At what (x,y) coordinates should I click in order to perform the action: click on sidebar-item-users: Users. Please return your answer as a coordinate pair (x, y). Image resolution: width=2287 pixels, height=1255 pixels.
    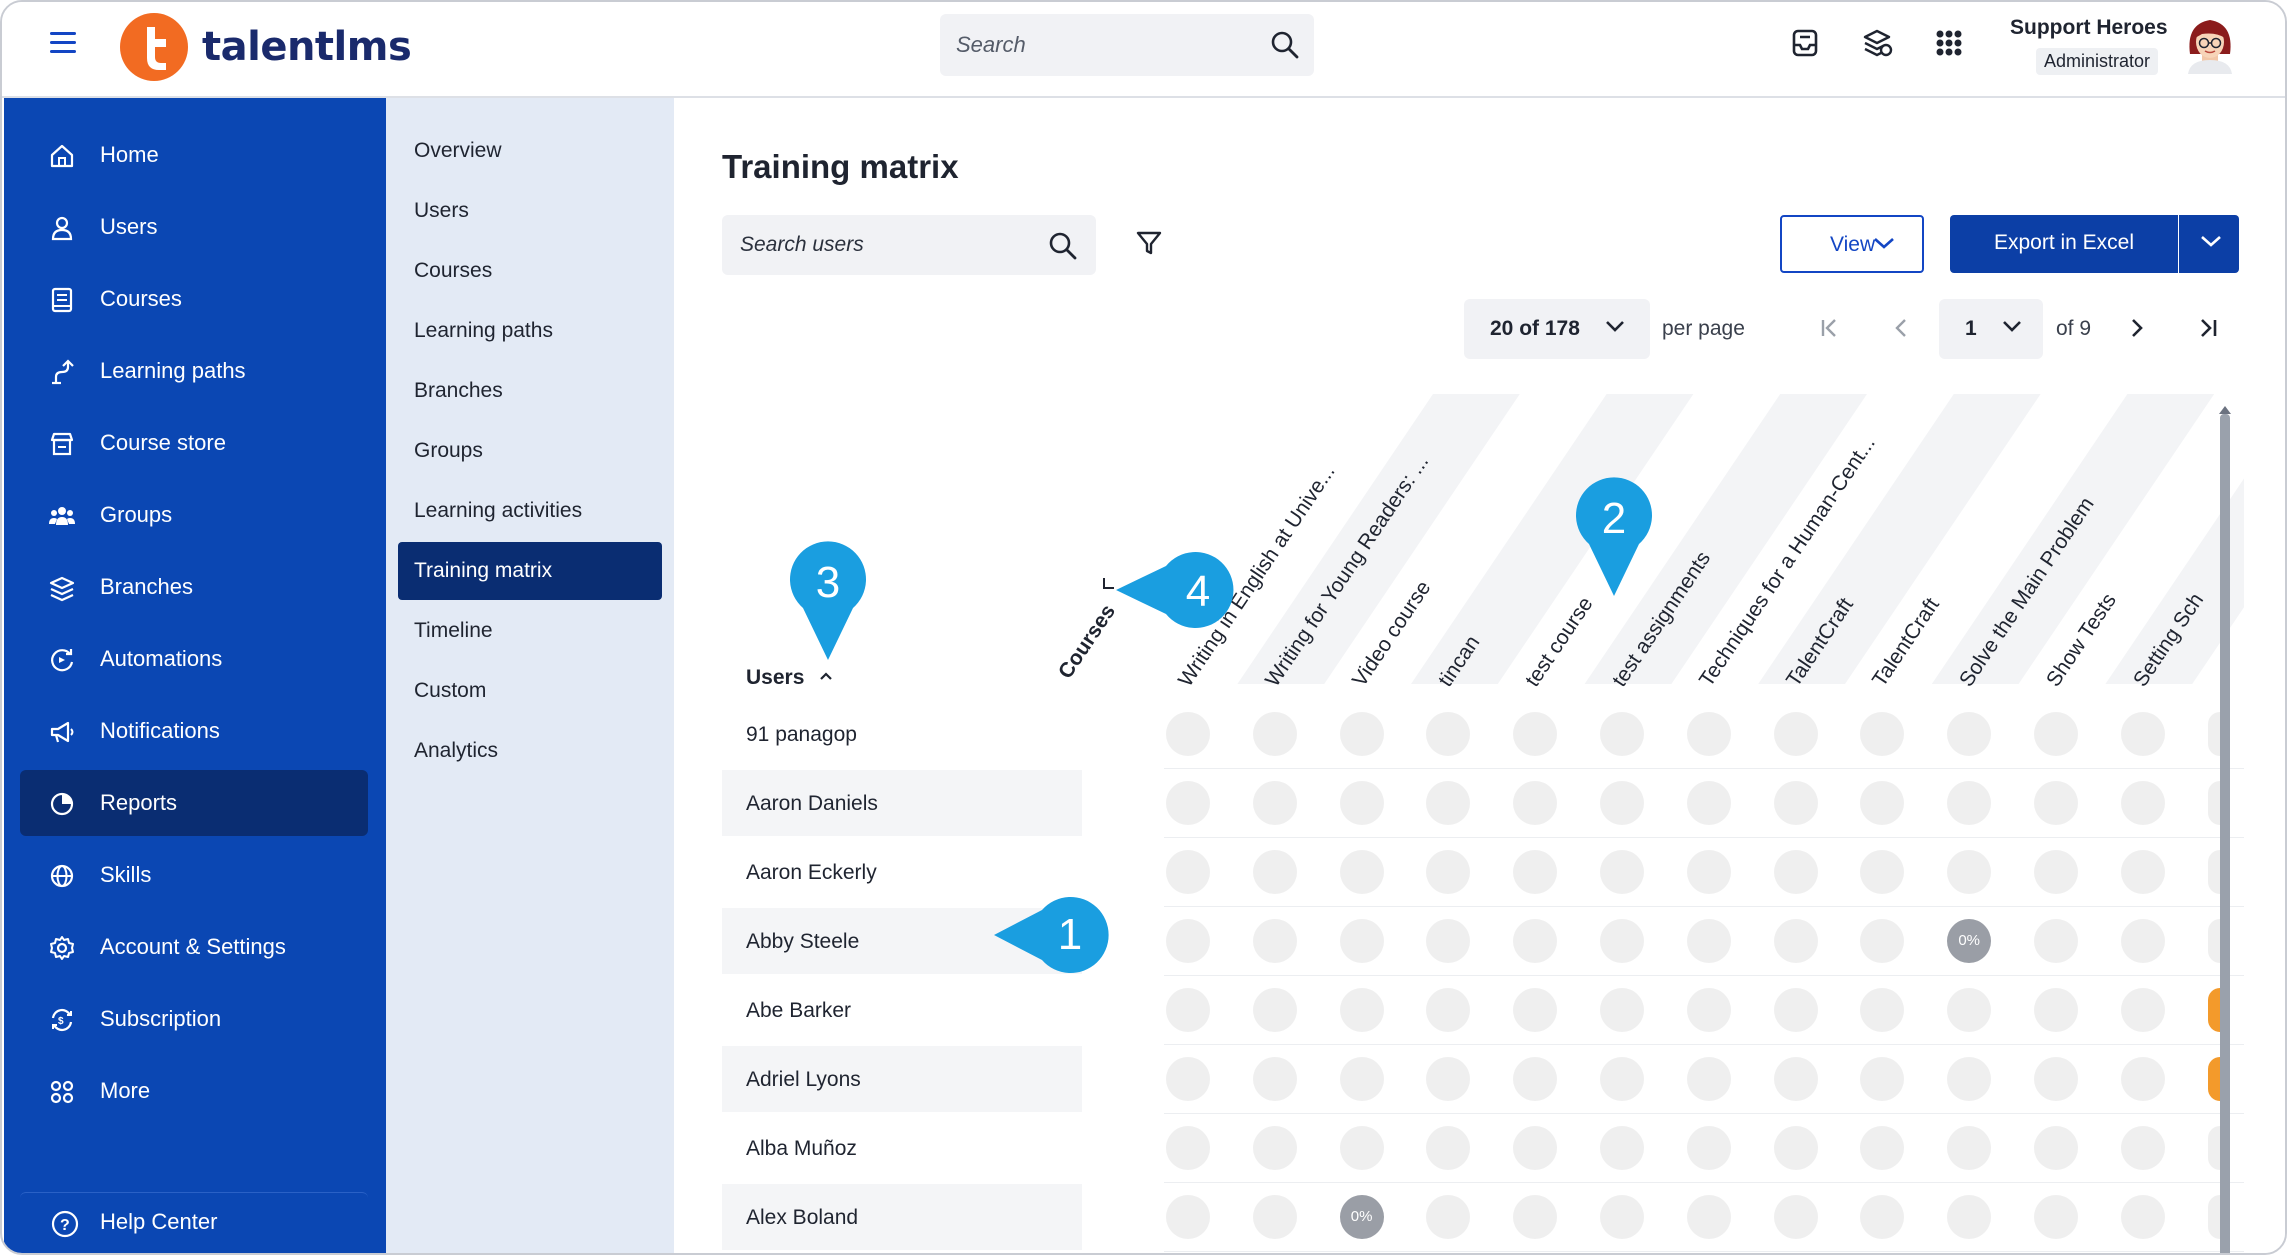
    Looking at the image, I should click on (194, 227).